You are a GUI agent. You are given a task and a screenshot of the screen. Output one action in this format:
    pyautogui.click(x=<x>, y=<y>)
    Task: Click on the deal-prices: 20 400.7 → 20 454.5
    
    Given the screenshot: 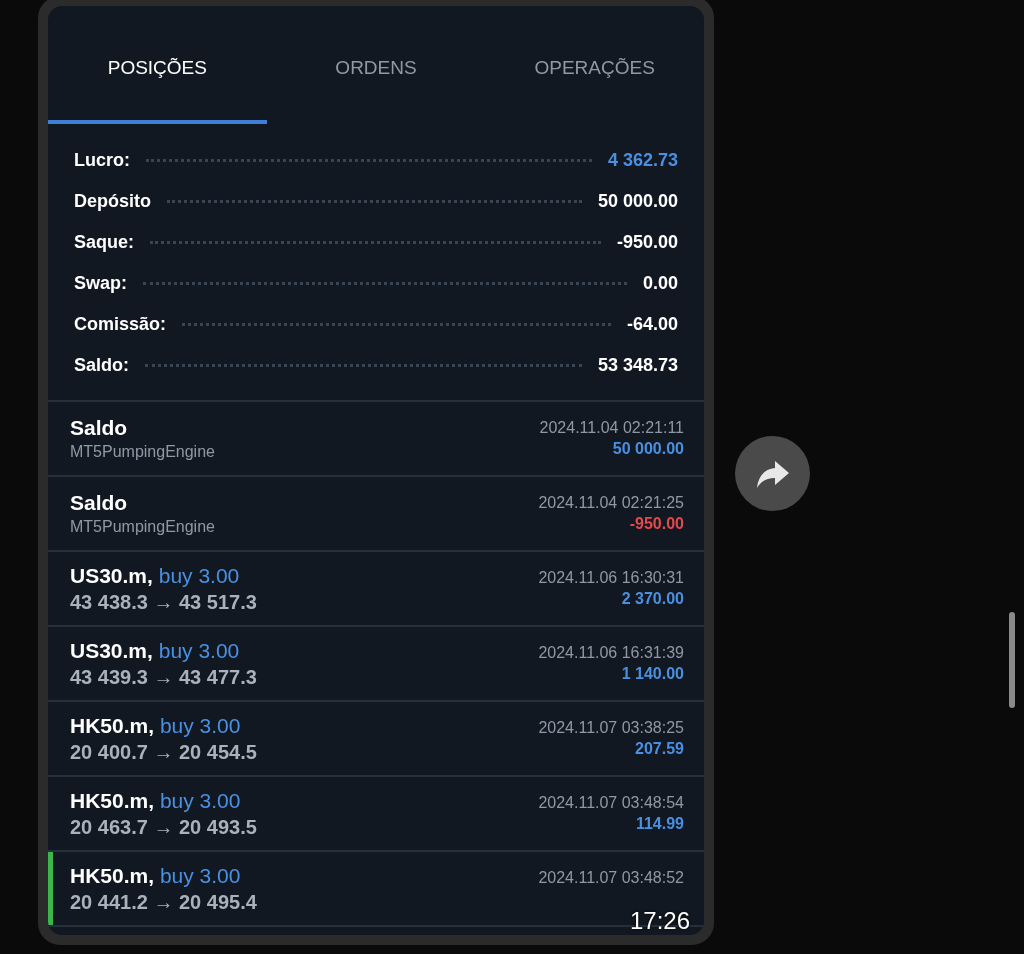 What is the action you would take?
    pyautogui.click(x=163, y=752)
    